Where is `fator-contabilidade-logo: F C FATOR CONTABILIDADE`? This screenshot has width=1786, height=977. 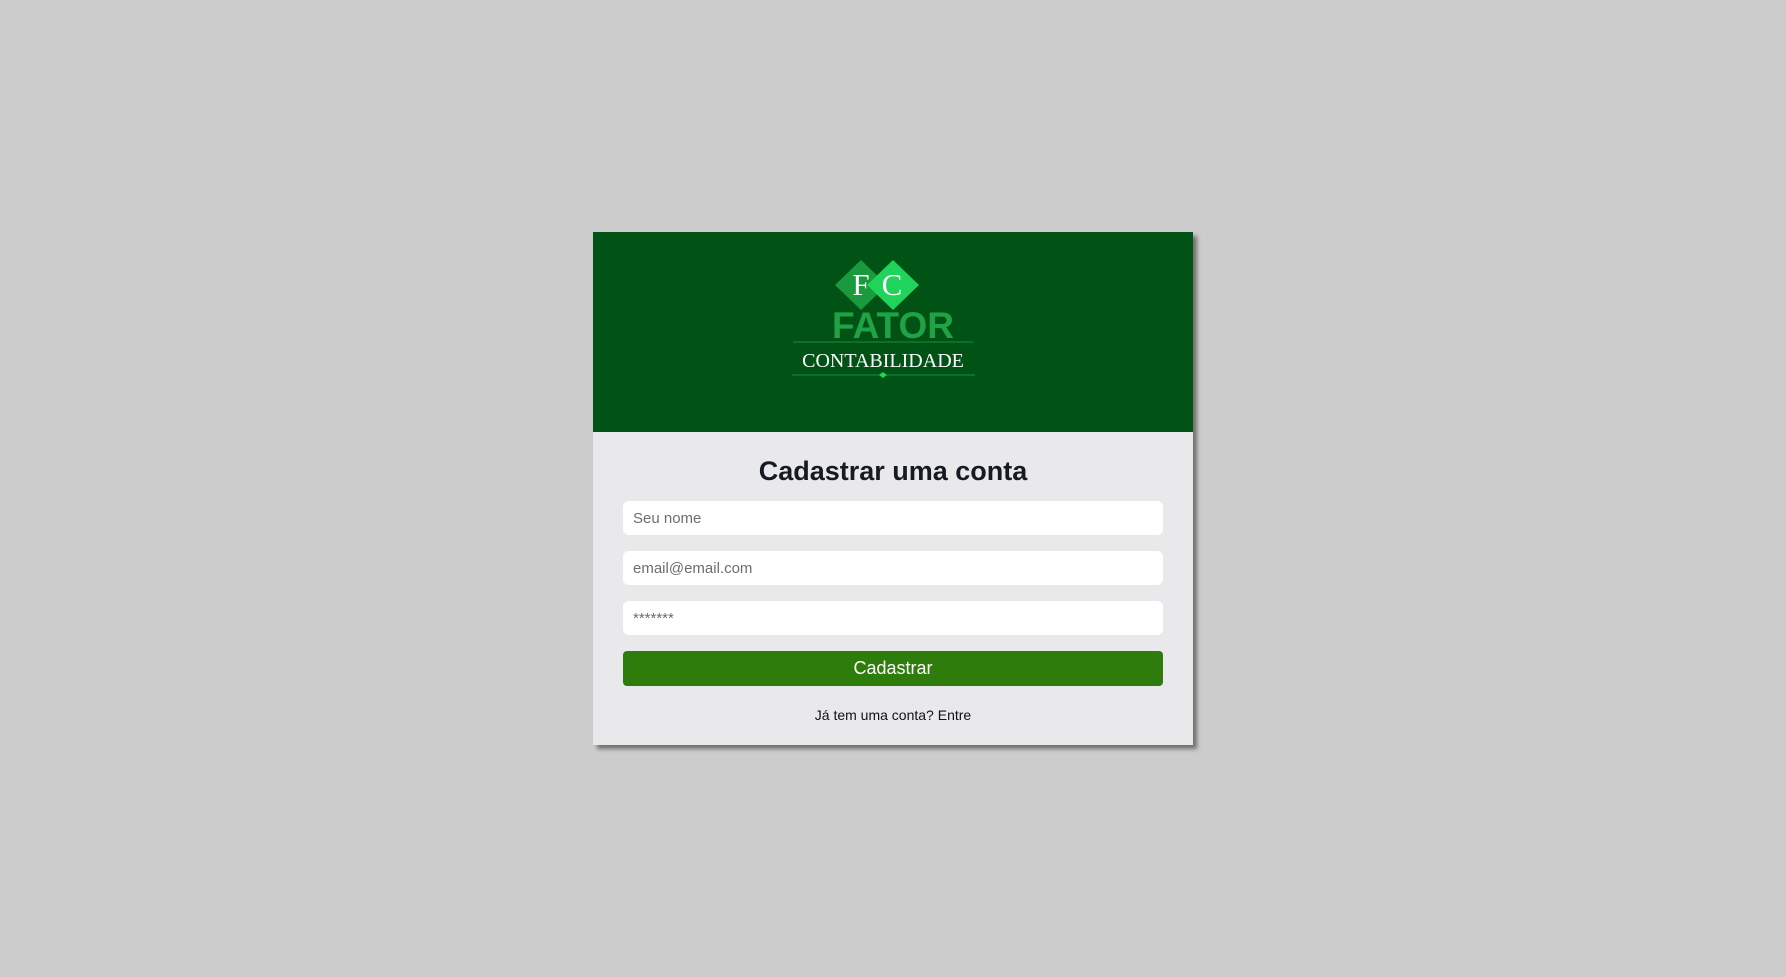 fator-contabilidade-logo: F C FATOR CONTABILIDADE is located at coordinates (893, 330).